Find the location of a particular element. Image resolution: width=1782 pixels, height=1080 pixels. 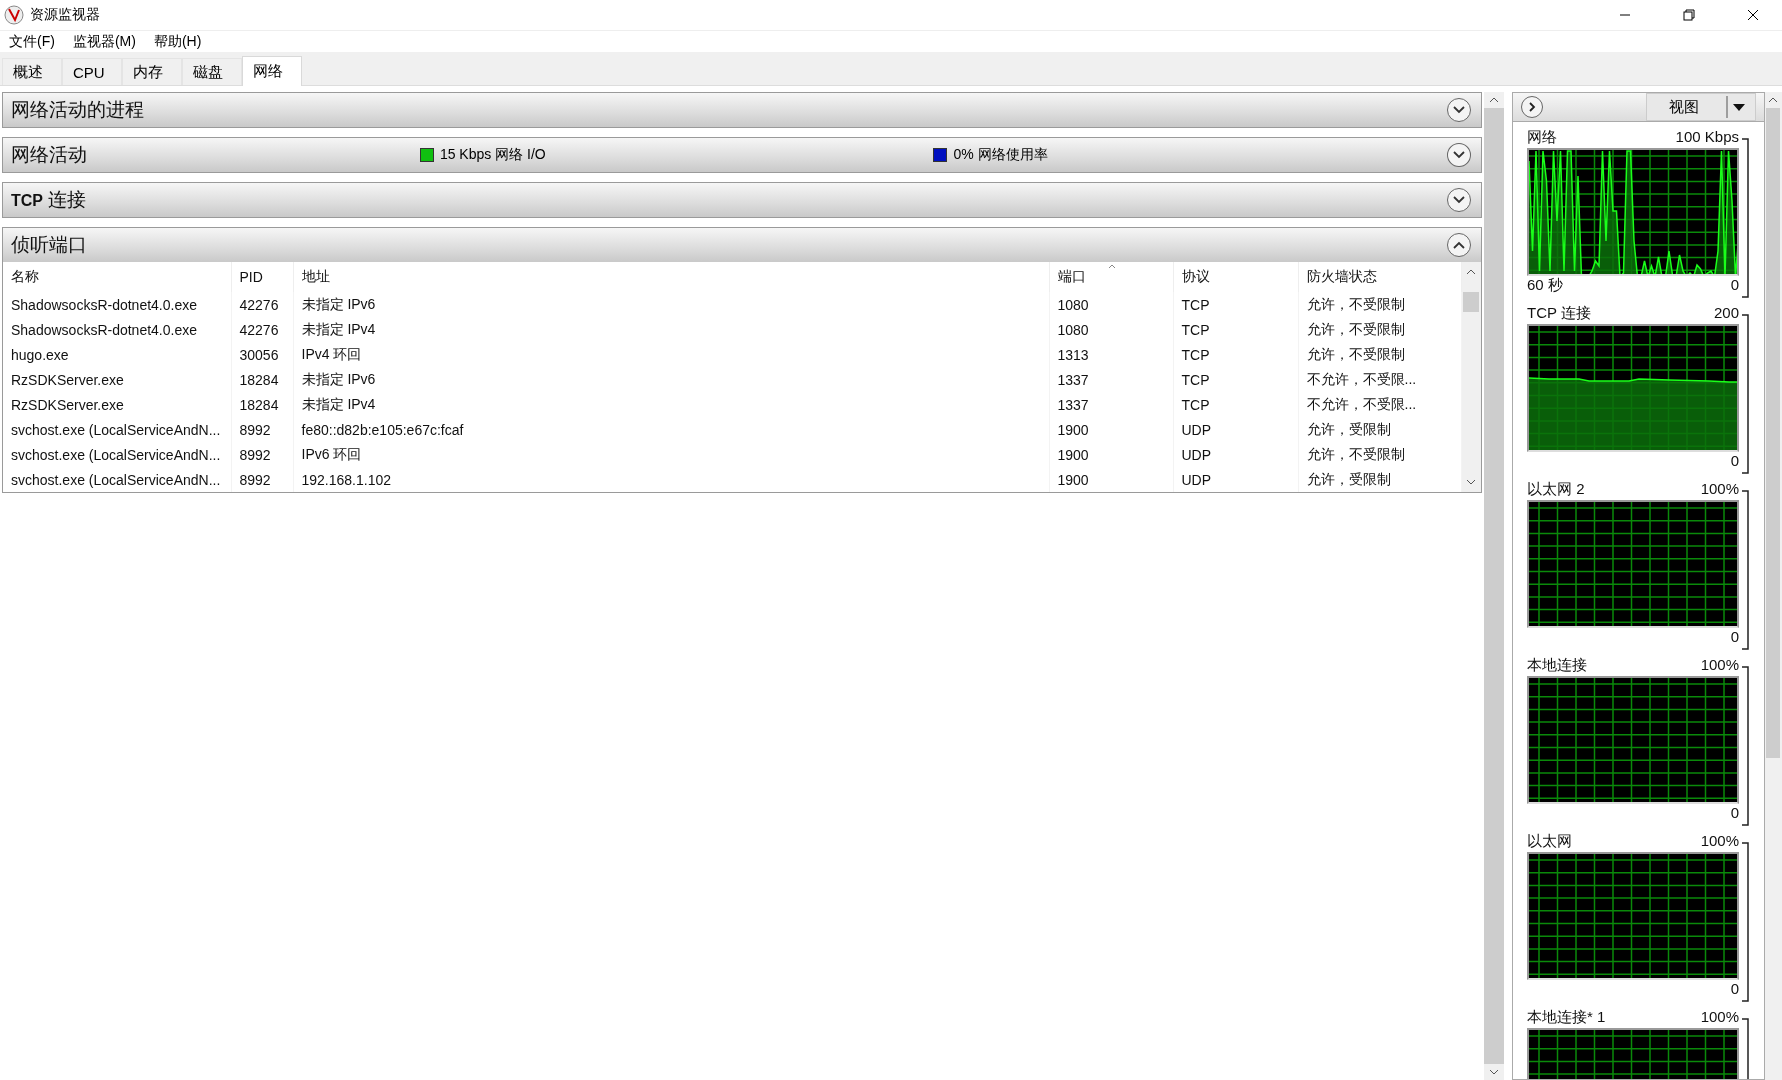

collapse-panel-button is located at coordinates (1532, 107).